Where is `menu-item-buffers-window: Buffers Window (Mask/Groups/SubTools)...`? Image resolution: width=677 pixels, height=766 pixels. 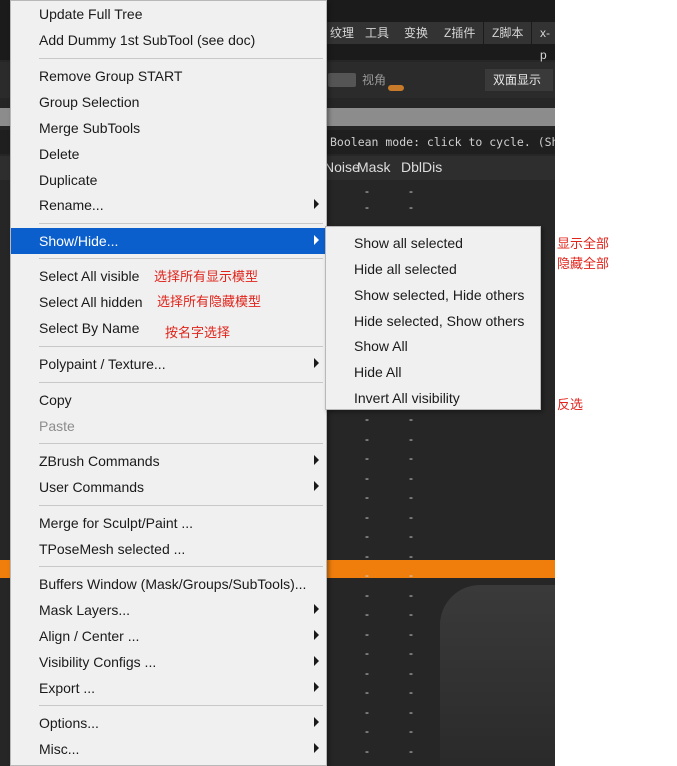 menu-item-buffers-window: Buffers Window (Mask/Groups/SubTools)... is located at coordinates (168, 584).